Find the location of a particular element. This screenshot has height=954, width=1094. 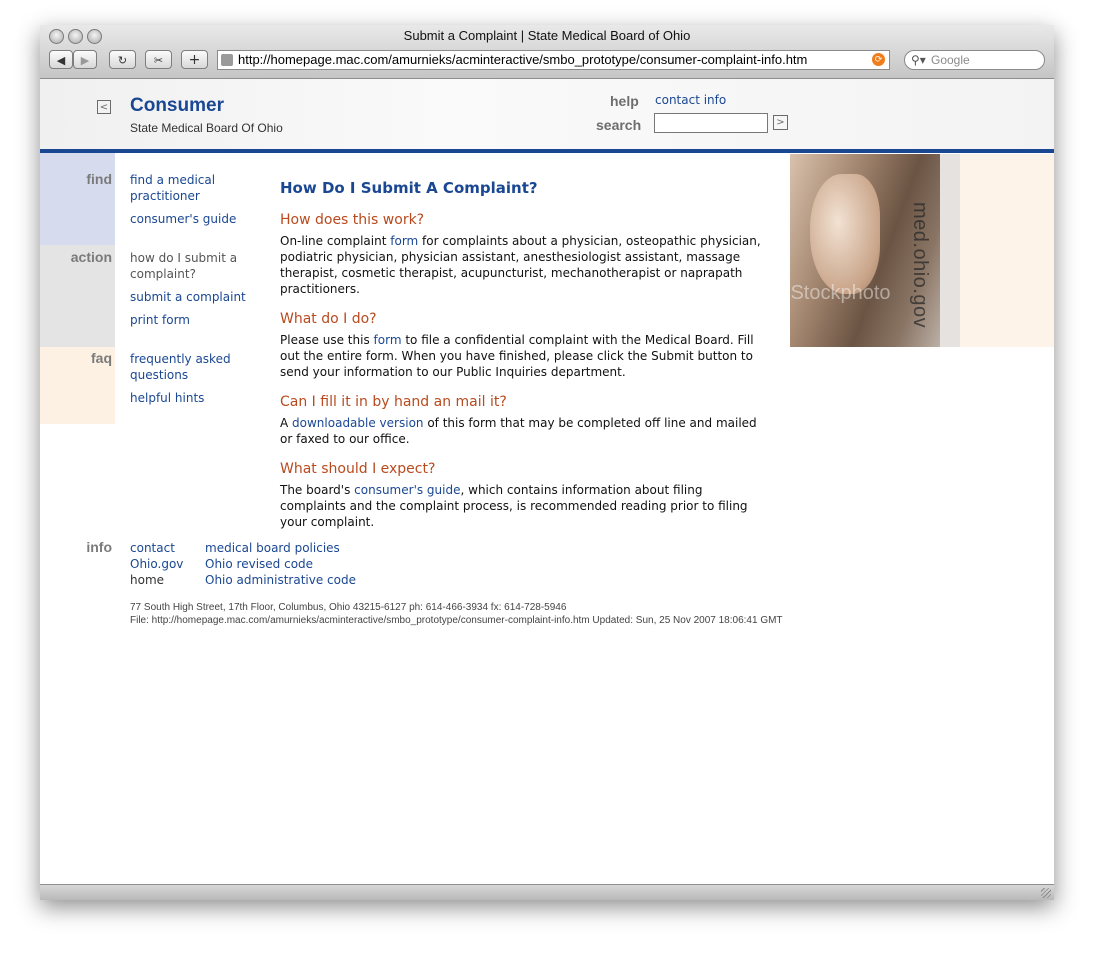

back-button: ◀ is located at coordinates (61, 59).